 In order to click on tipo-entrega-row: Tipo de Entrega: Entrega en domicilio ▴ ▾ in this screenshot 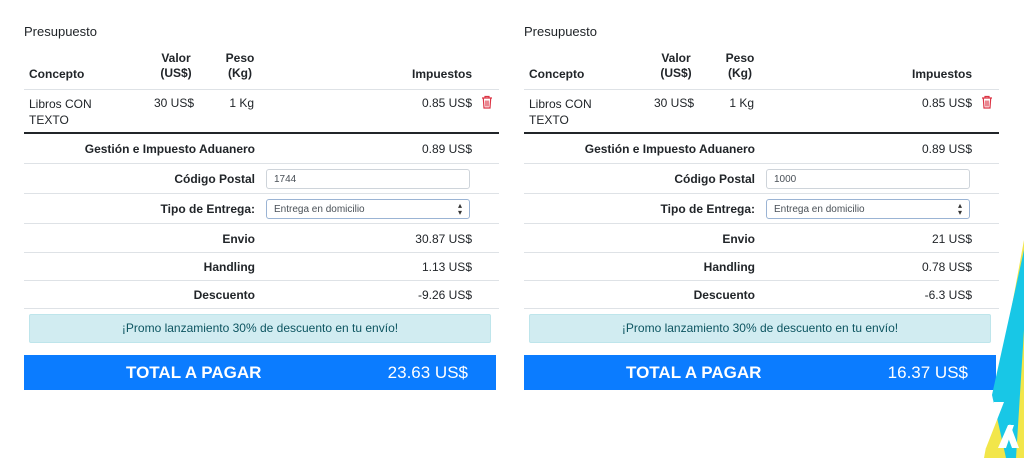, I will do `click(261, 208)`.